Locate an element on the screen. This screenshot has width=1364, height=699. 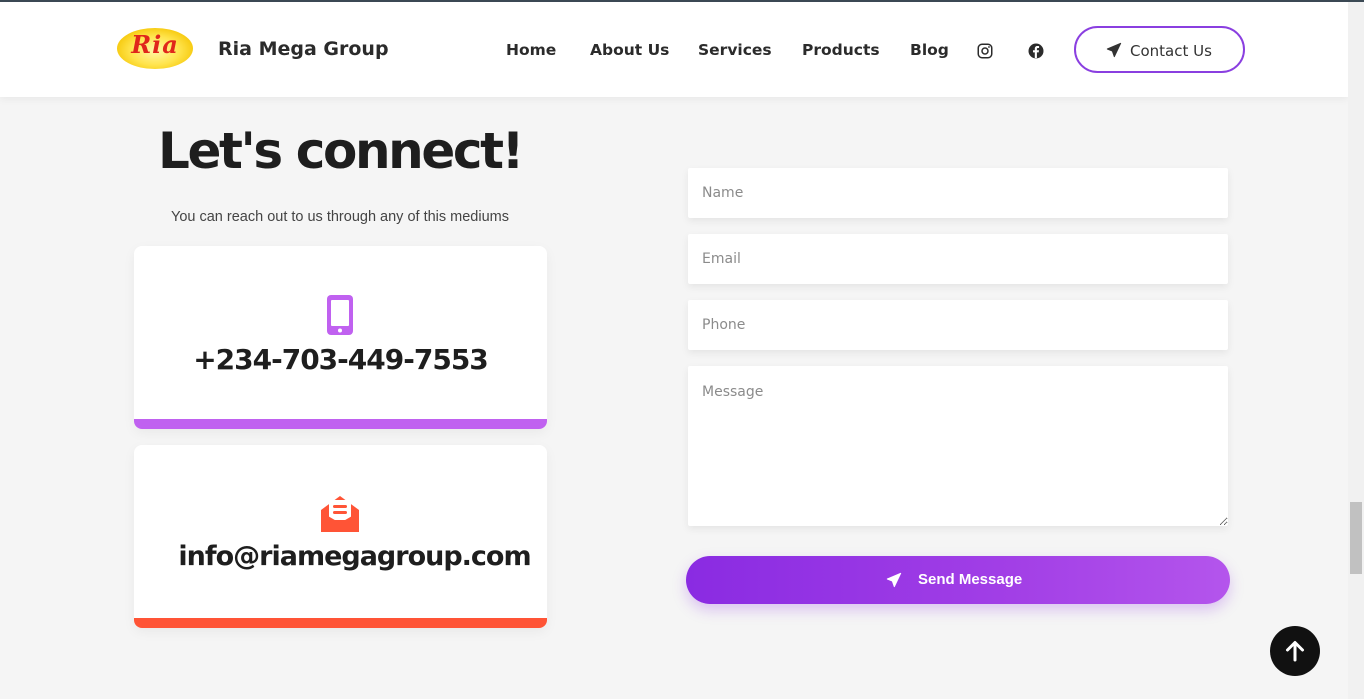
facebook-icon is located at coordinates (1036, 51).